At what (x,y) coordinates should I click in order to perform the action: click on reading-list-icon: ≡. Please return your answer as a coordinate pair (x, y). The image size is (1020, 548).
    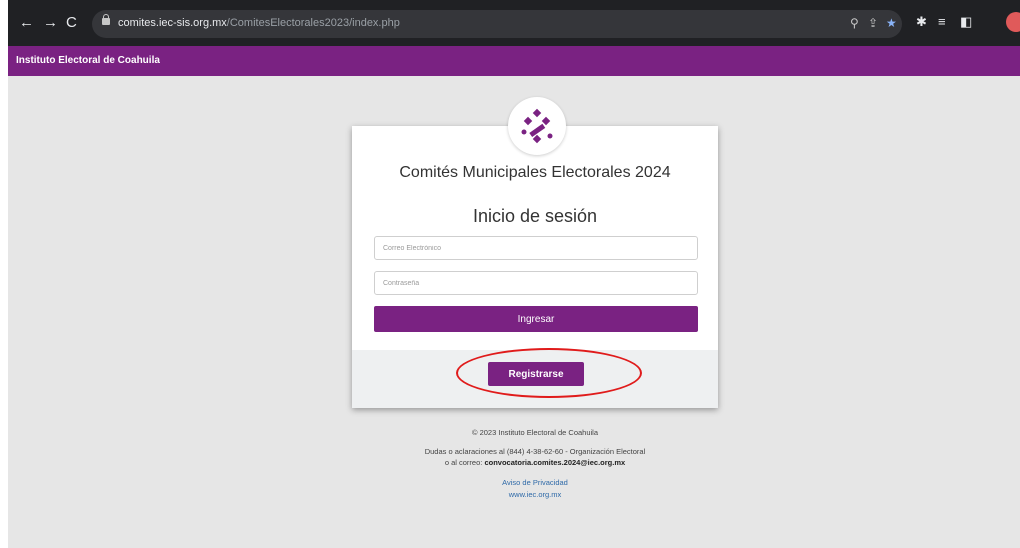
    Looking at the image, I should click on (942, 21).